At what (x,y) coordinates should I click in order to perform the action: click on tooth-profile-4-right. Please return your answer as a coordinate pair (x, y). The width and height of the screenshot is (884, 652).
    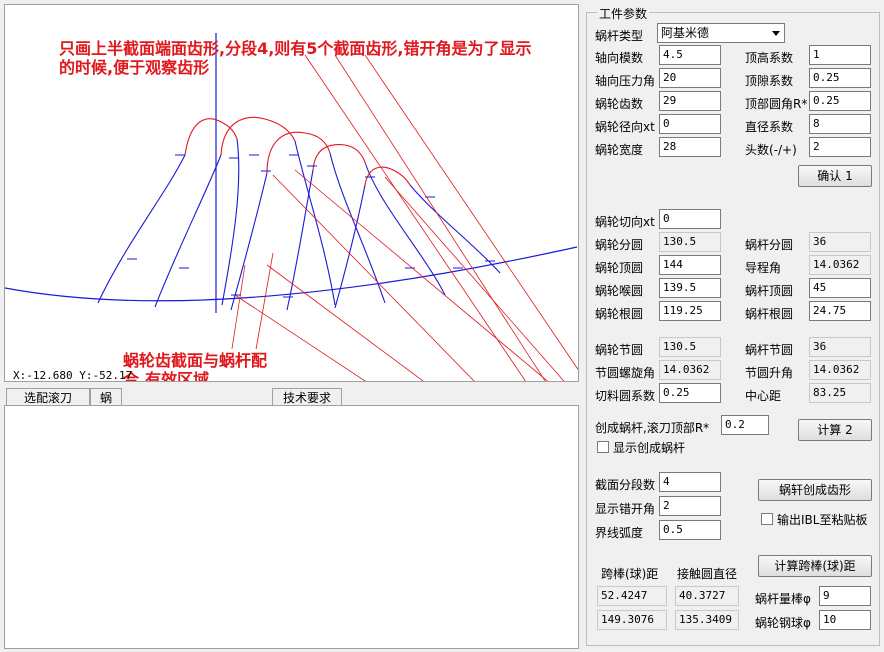
    Looking at the image, I should click on (405, 230).